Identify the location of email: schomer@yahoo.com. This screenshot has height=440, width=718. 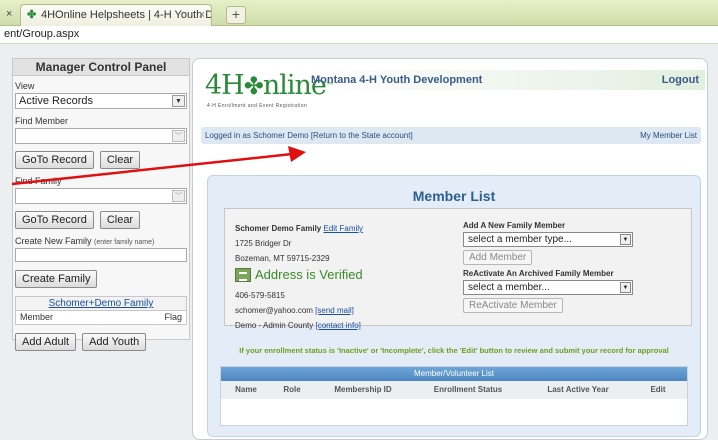
(274, 310).